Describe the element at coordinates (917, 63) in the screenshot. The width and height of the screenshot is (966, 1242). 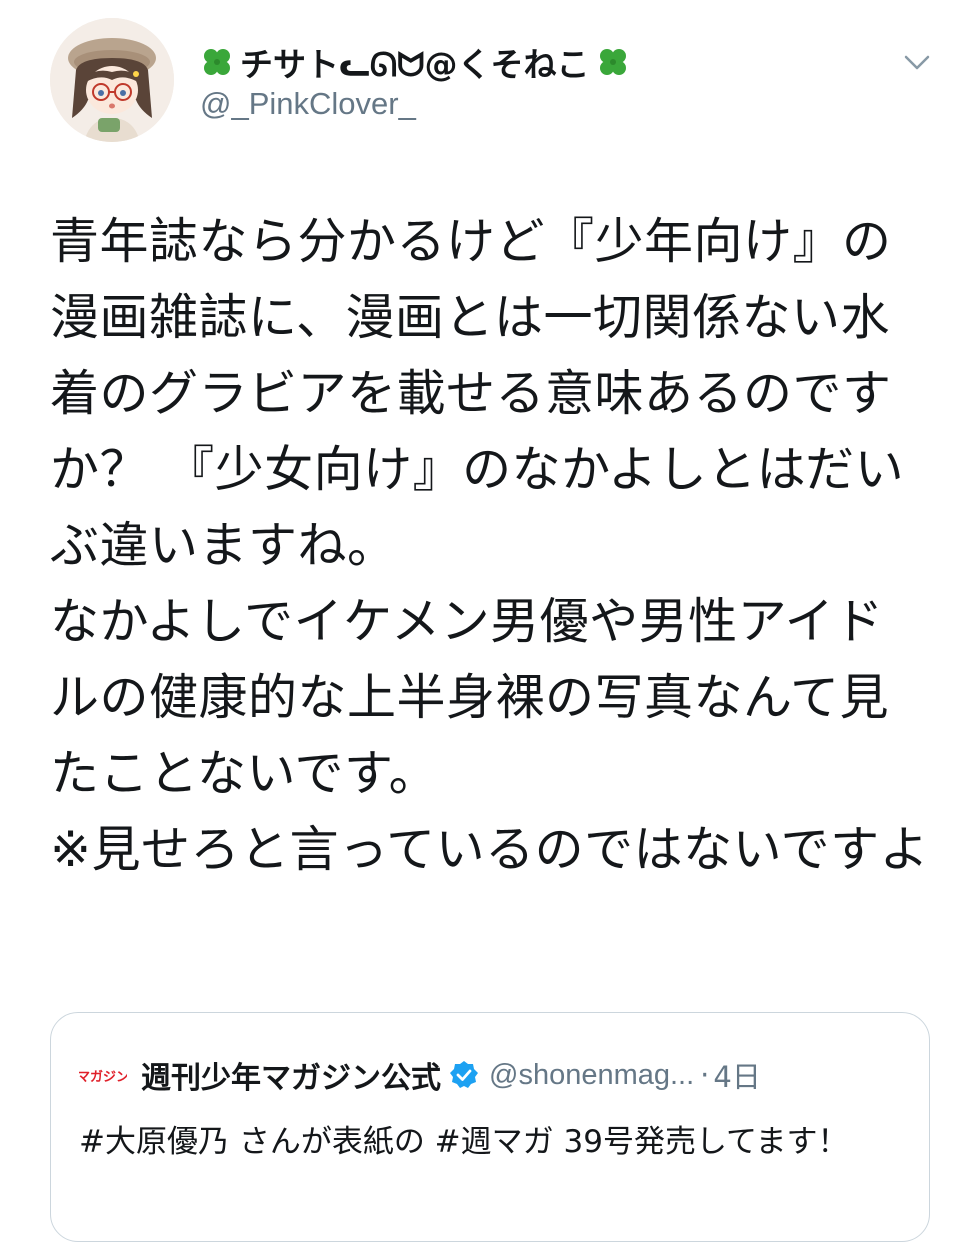
I see `chevron-down-icon` at that location.